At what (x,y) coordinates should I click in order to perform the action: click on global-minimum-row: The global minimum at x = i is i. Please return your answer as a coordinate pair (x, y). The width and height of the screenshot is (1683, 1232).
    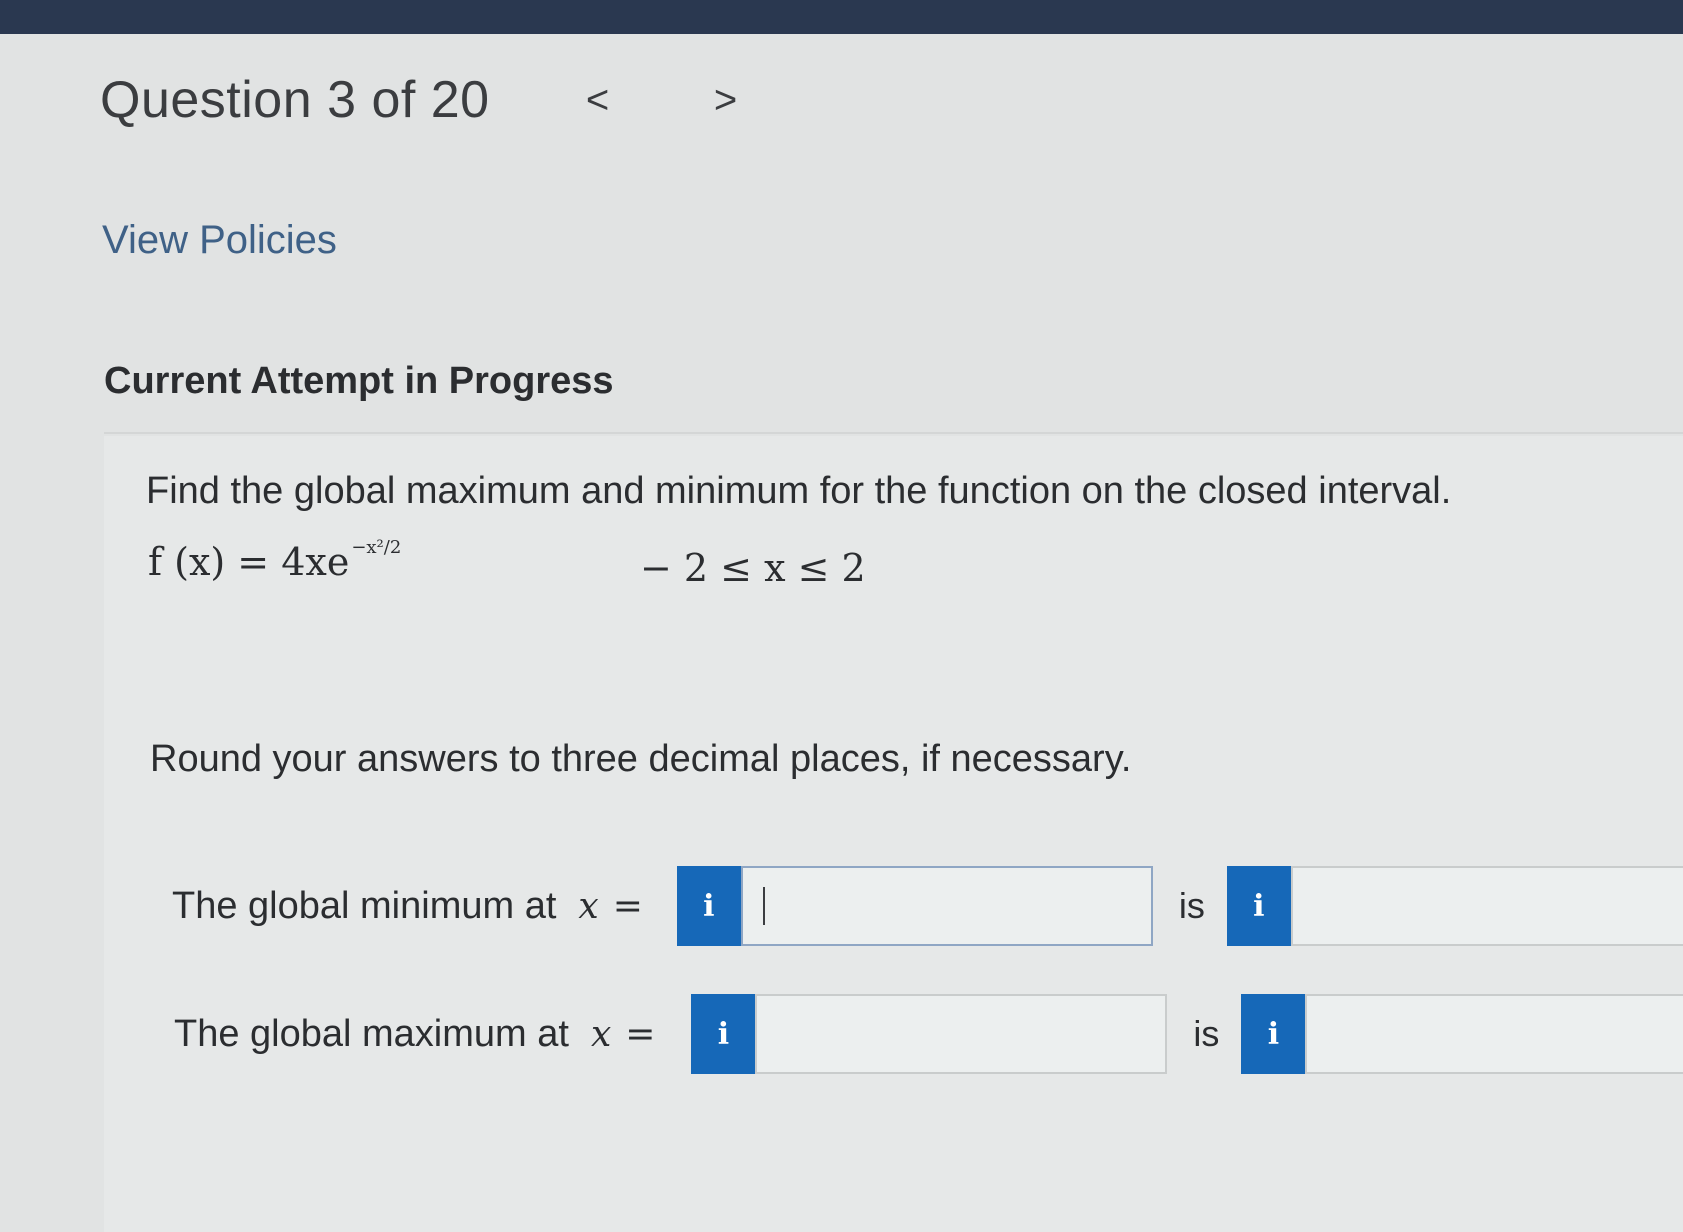
    Looking at the image, I should click on (927, 906).